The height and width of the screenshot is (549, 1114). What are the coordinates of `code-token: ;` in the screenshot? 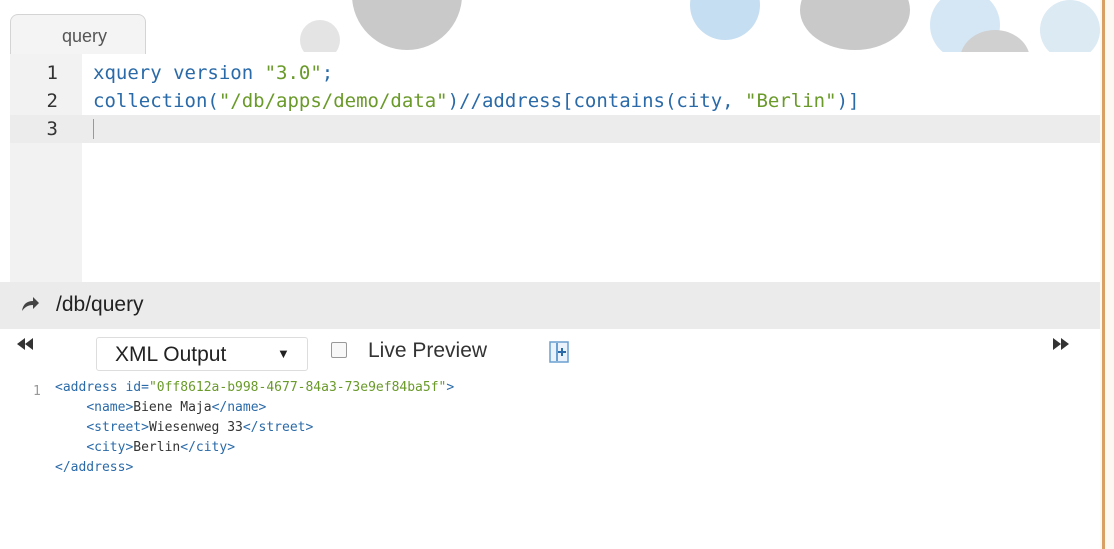 It's located at (327, 73).